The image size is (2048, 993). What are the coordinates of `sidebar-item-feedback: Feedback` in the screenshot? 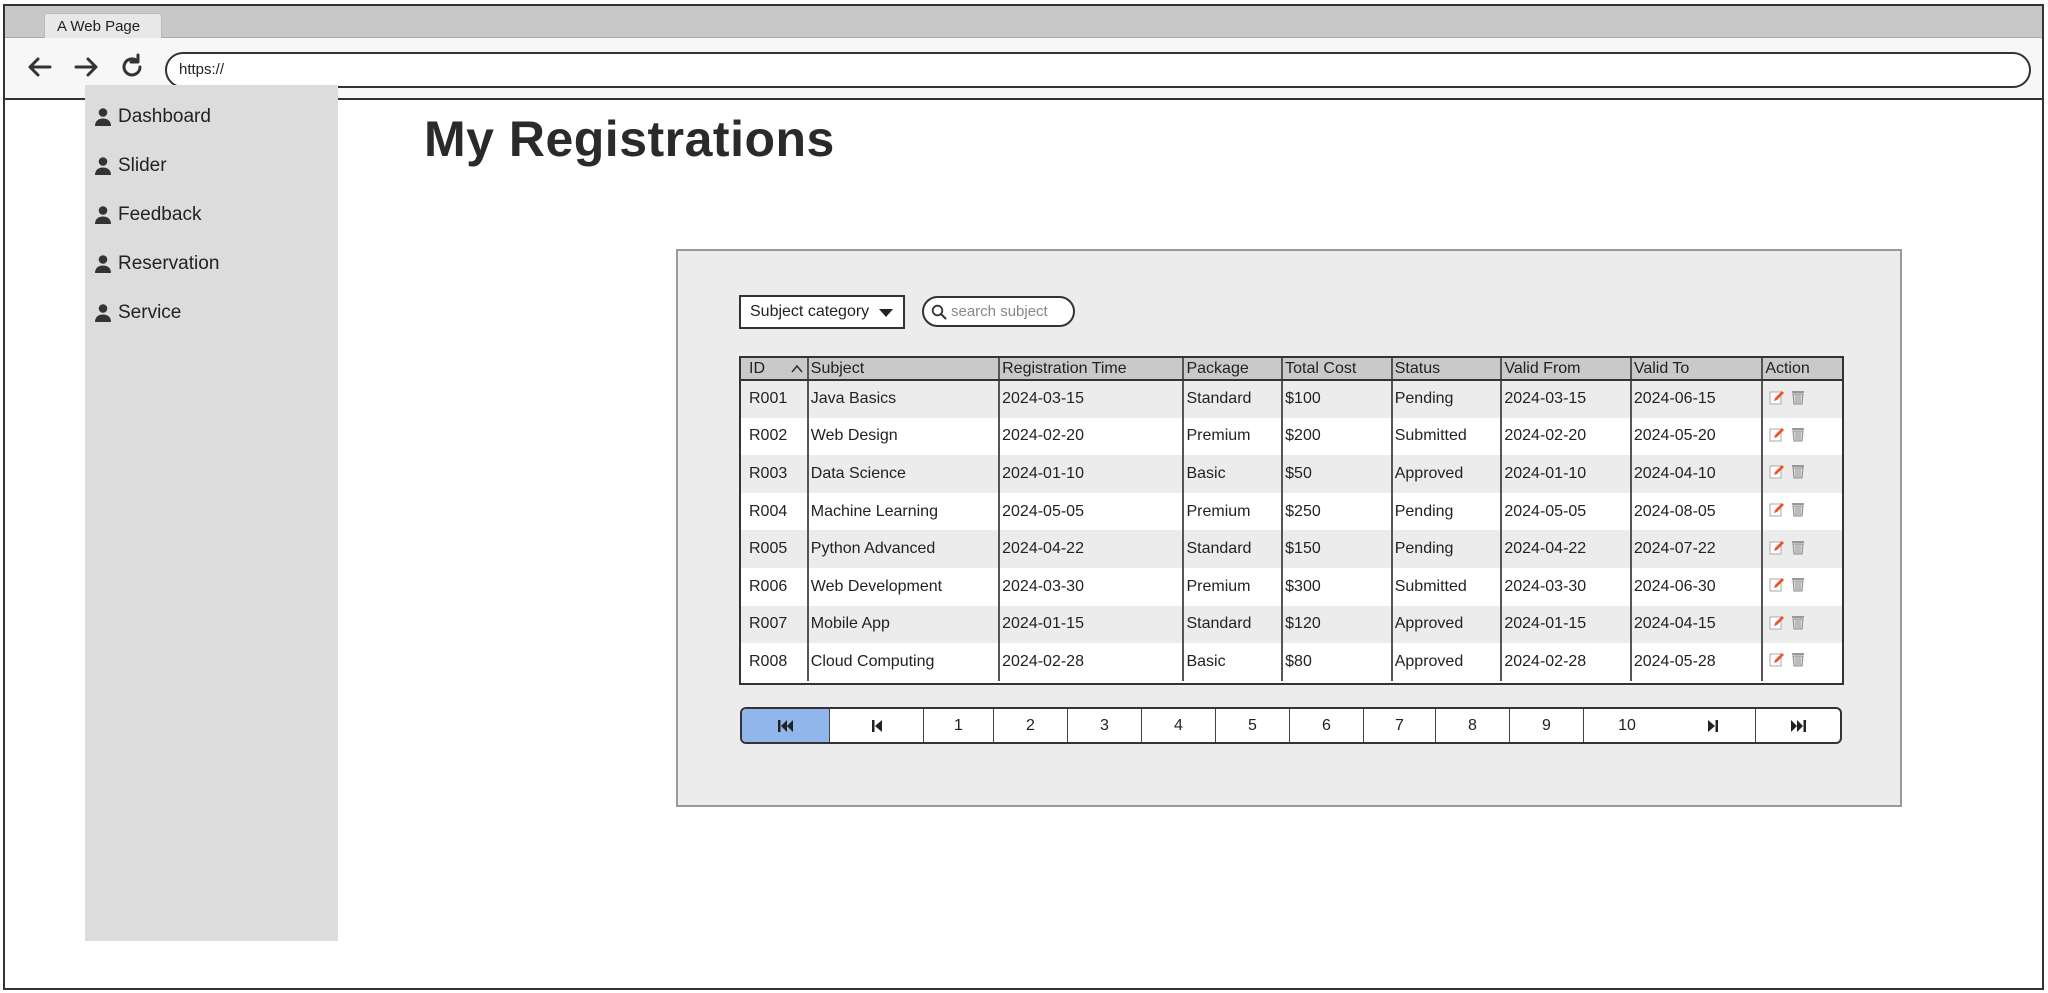 It's located at (147, 215).